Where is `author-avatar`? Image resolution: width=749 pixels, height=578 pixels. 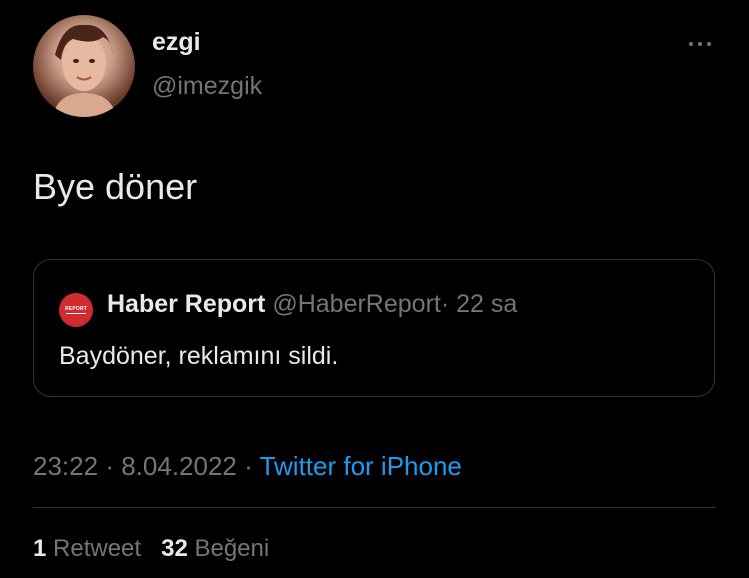
author-avatar is located at coordinates (84, 66).